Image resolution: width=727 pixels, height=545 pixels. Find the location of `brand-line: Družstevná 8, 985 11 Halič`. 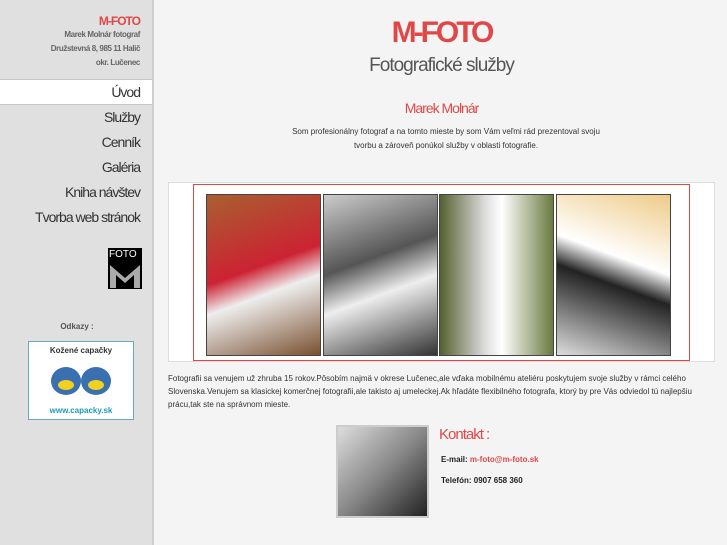

brand-line: Družstevná 8, 985 11 Halič is located at coordinates (95, 48).